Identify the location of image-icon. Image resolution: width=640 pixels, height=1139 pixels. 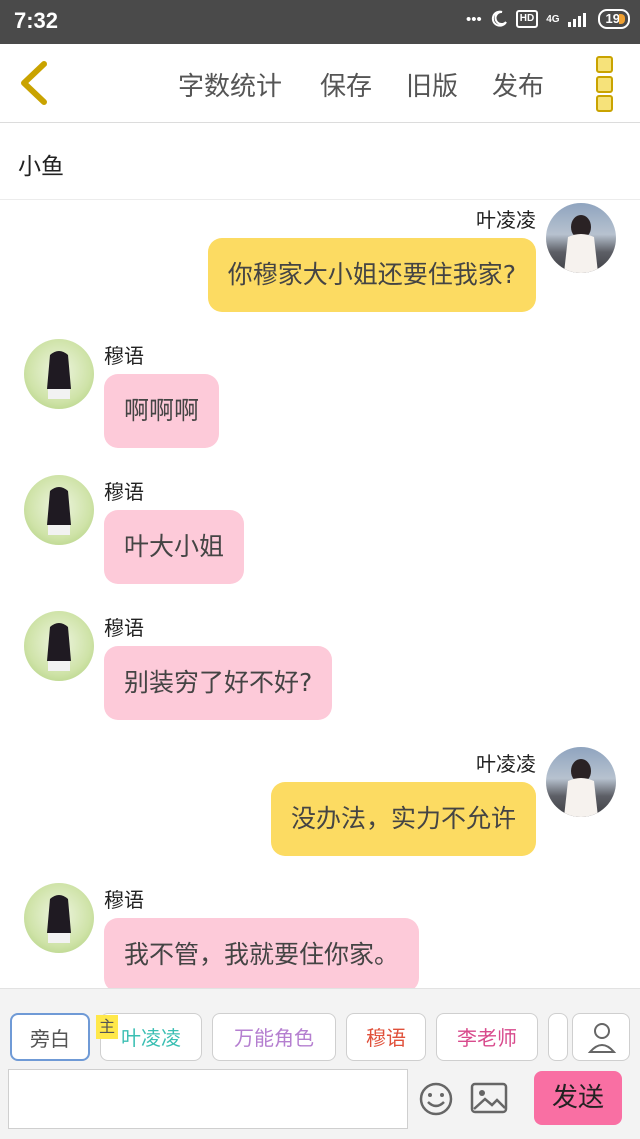
(489, 1098).